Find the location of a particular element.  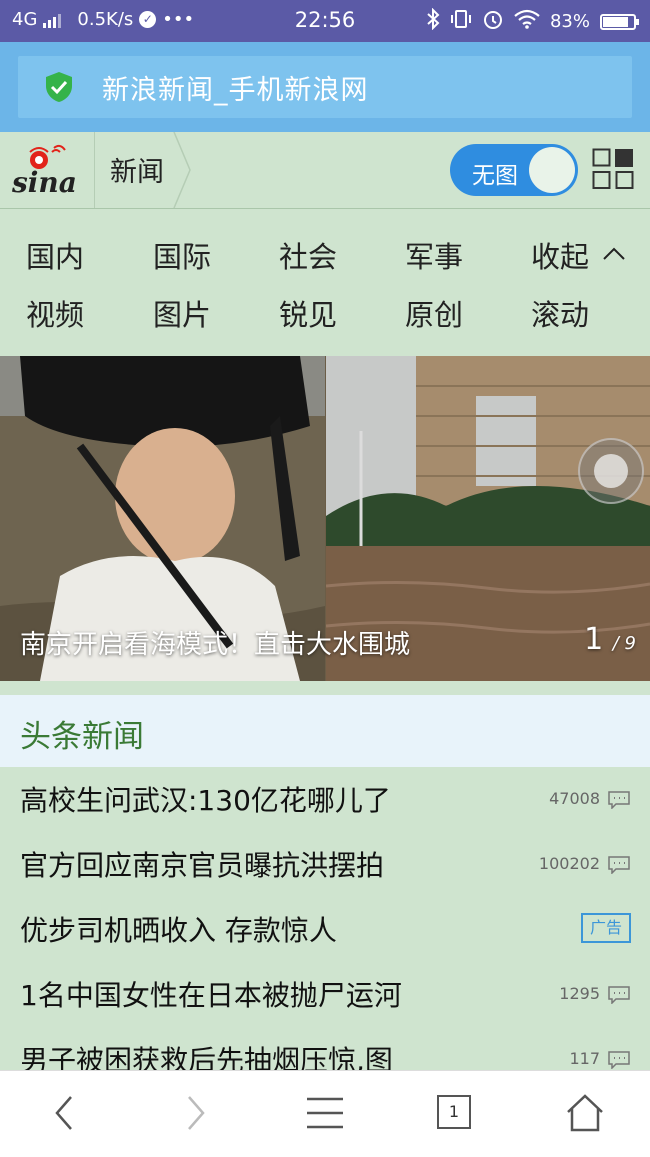

page-title: 新浪新闻_手机新浪网 is located at coordinates (235, 90).